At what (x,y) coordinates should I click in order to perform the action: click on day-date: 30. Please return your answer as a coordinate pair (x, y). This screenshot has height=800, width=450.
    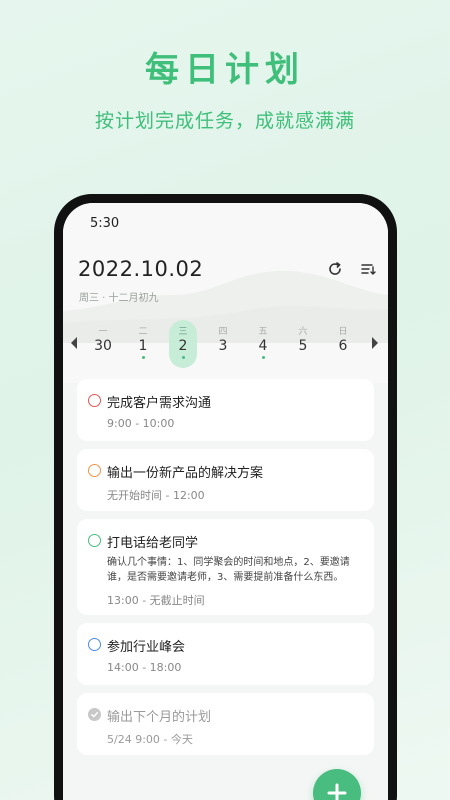
    Looking at the image, I should click on (103, 346).